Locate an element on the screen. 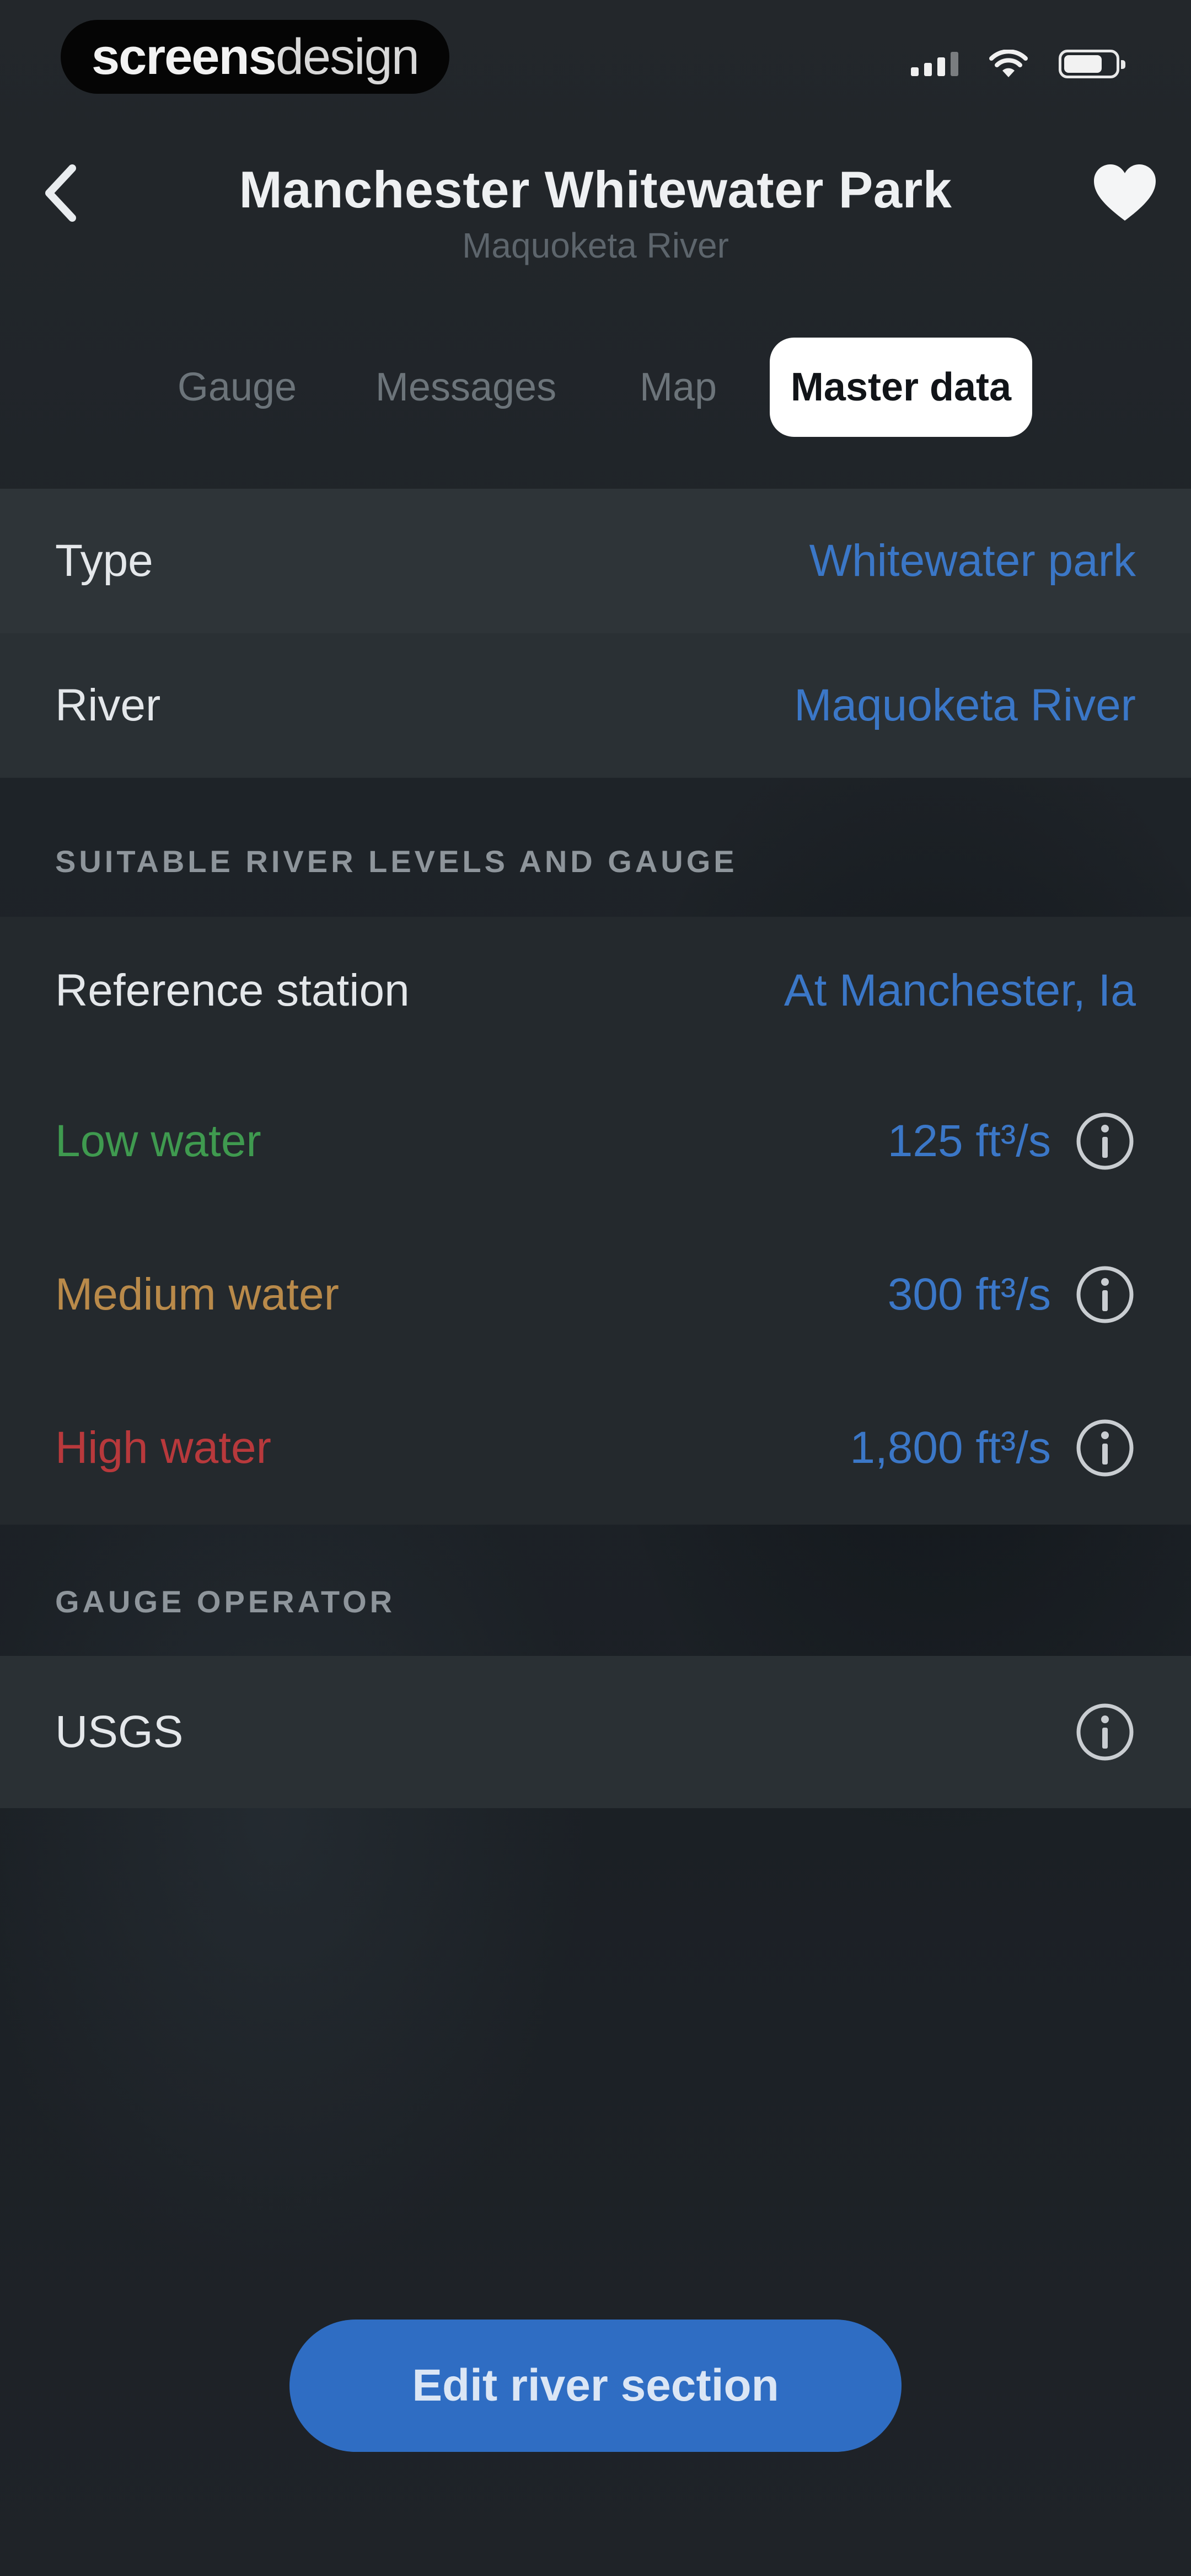 This screenshot has width=1191, height=2576. low-water-info-button is located at coordinates (1105, 1141).